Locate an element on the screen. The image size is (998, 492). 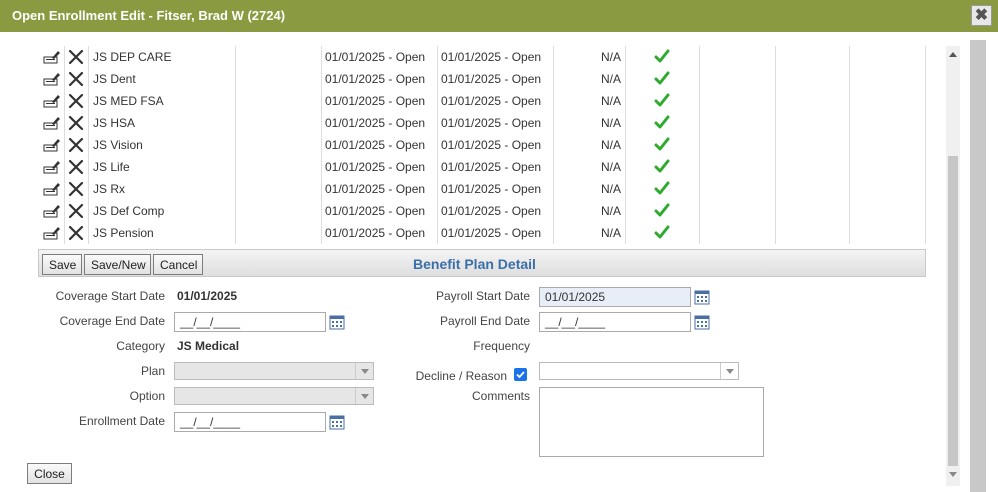
checkmark-icon is located at coordinates (520, 375).